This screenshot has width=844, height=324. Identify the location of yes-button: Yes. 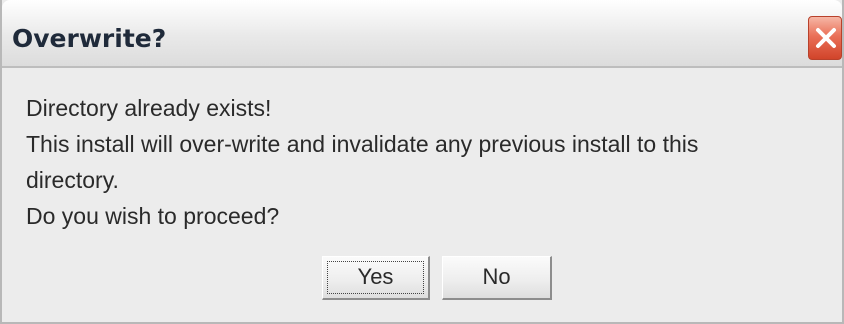
(376, 278).